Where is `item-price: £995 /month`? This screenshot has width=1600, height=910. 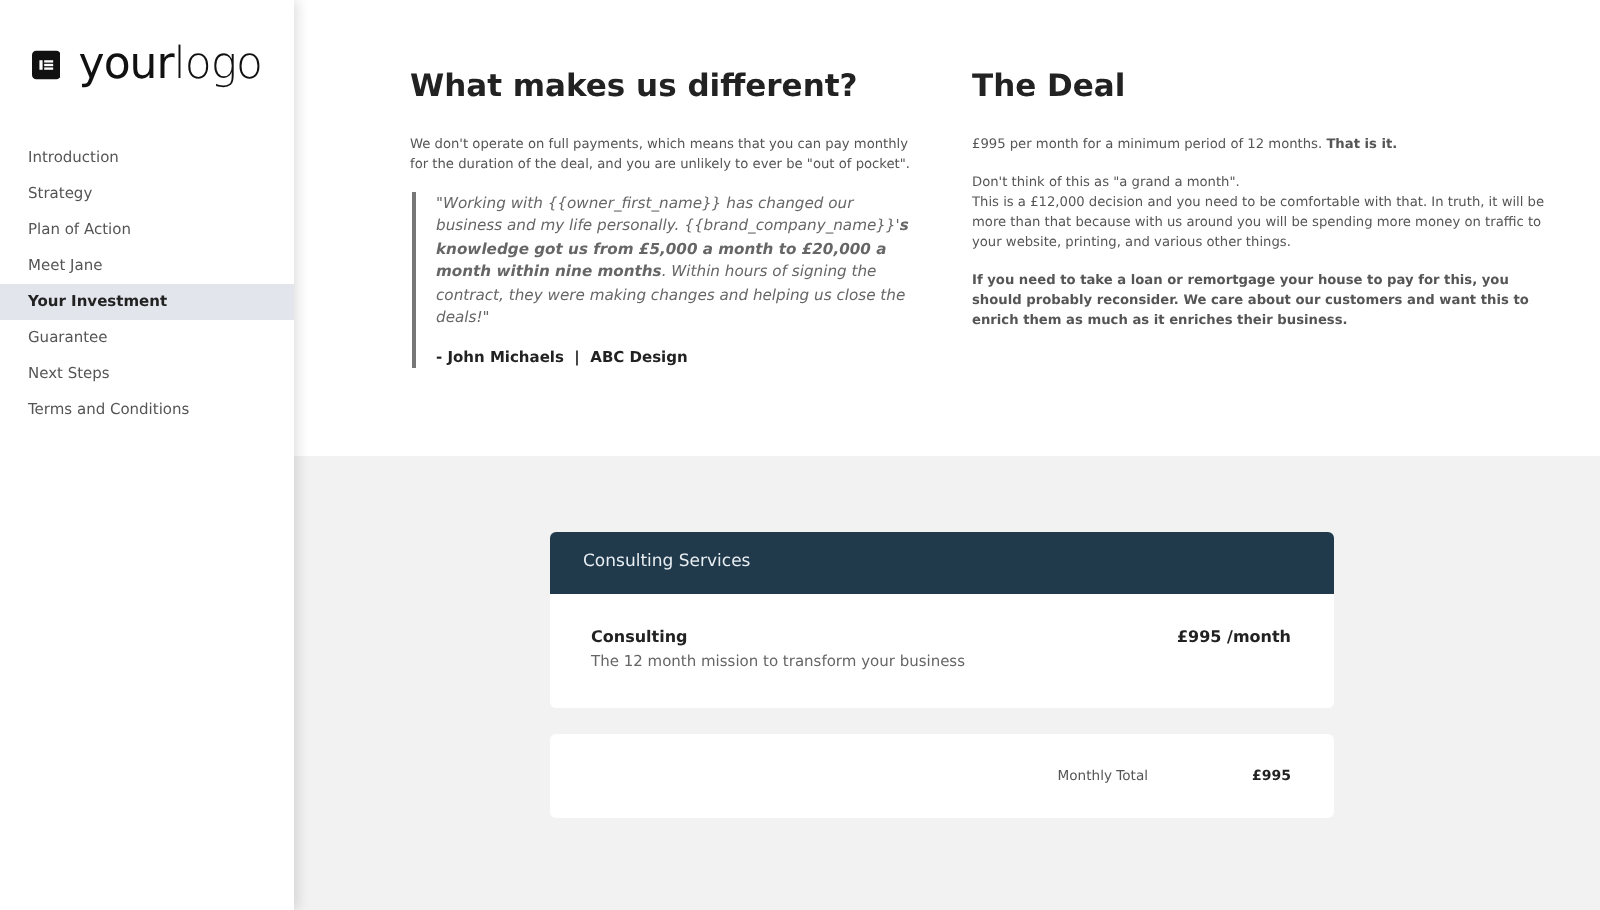
item-price: £995 /month is located at coordinates (1233, 638).